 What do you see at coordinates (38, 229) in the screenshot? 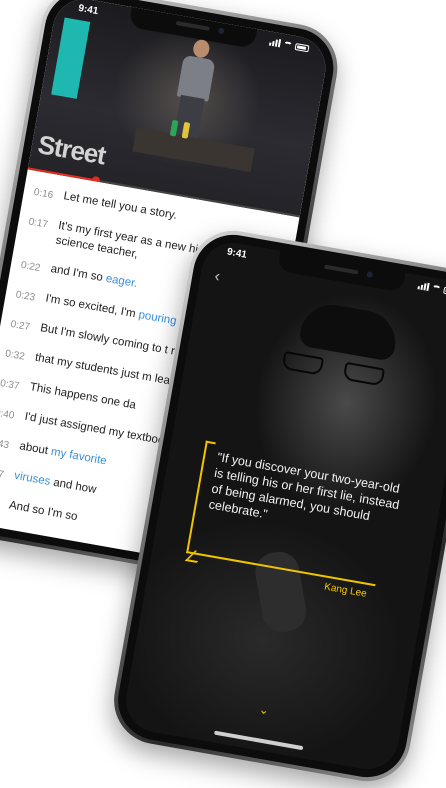
I see `transcript-timestamp: 0:17` at bounding box center [38, 229].